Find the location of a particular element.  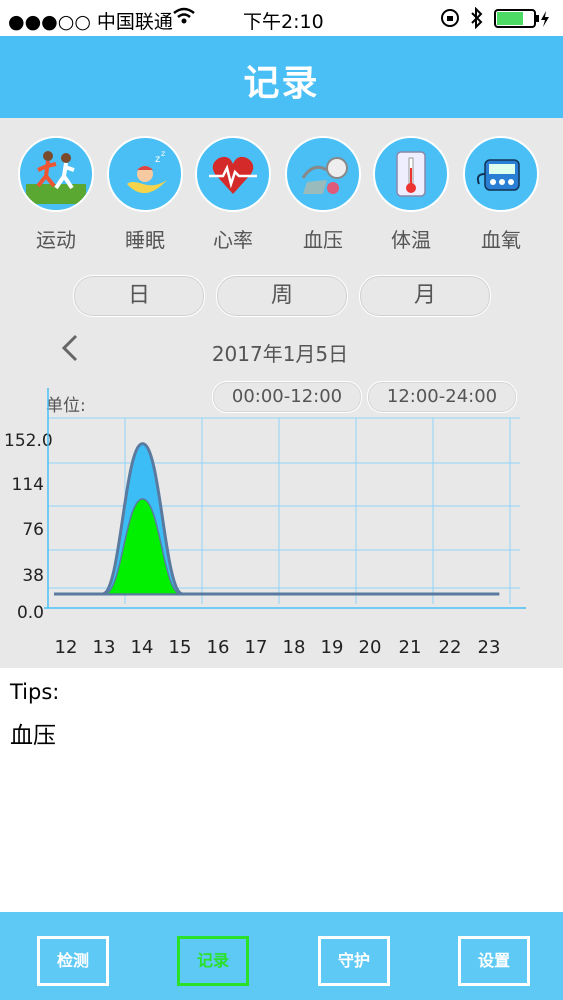

category-heart-rate: 心率 is located at coordinates (233, 194).